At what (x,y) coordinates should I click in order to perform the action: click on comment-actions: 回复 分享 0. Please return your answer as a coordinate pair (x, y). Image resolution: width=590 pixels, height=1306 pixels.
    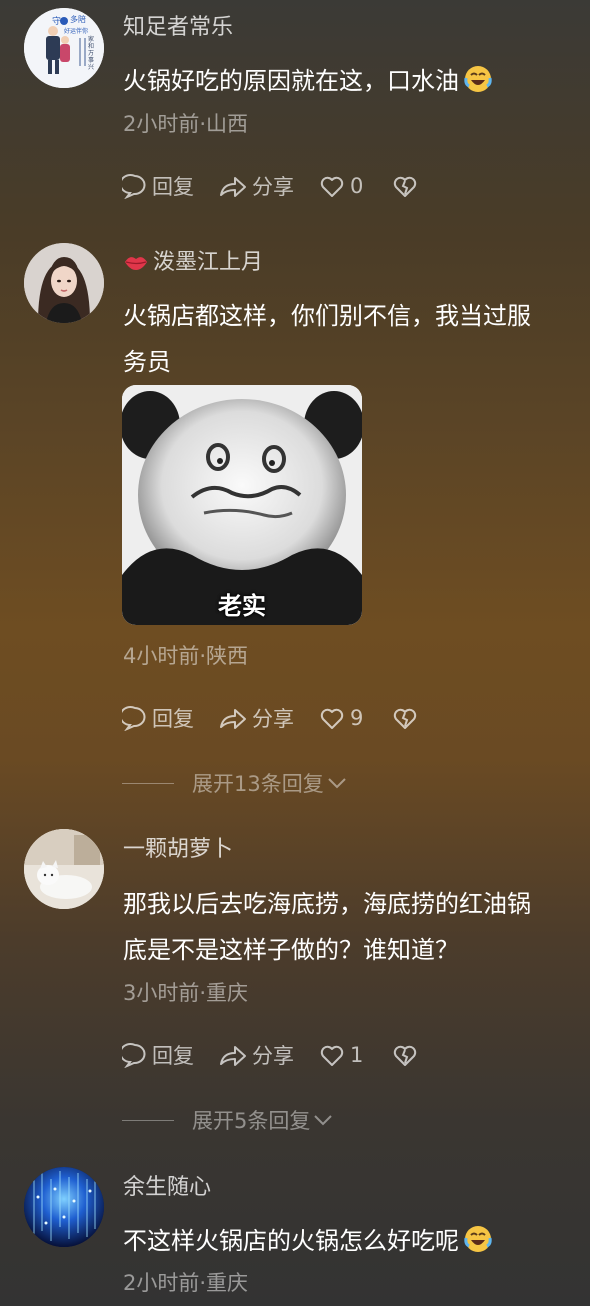
    Looking at the image, I should click on (278, 186).